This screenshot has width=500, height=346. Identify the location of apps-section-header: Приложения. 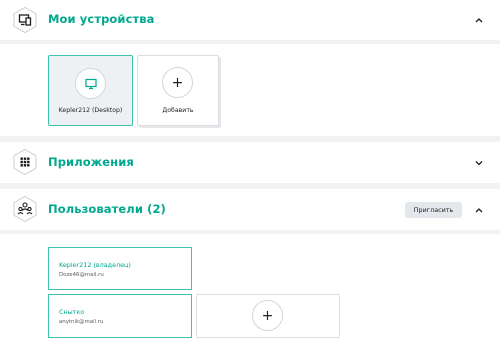
(250, 162).